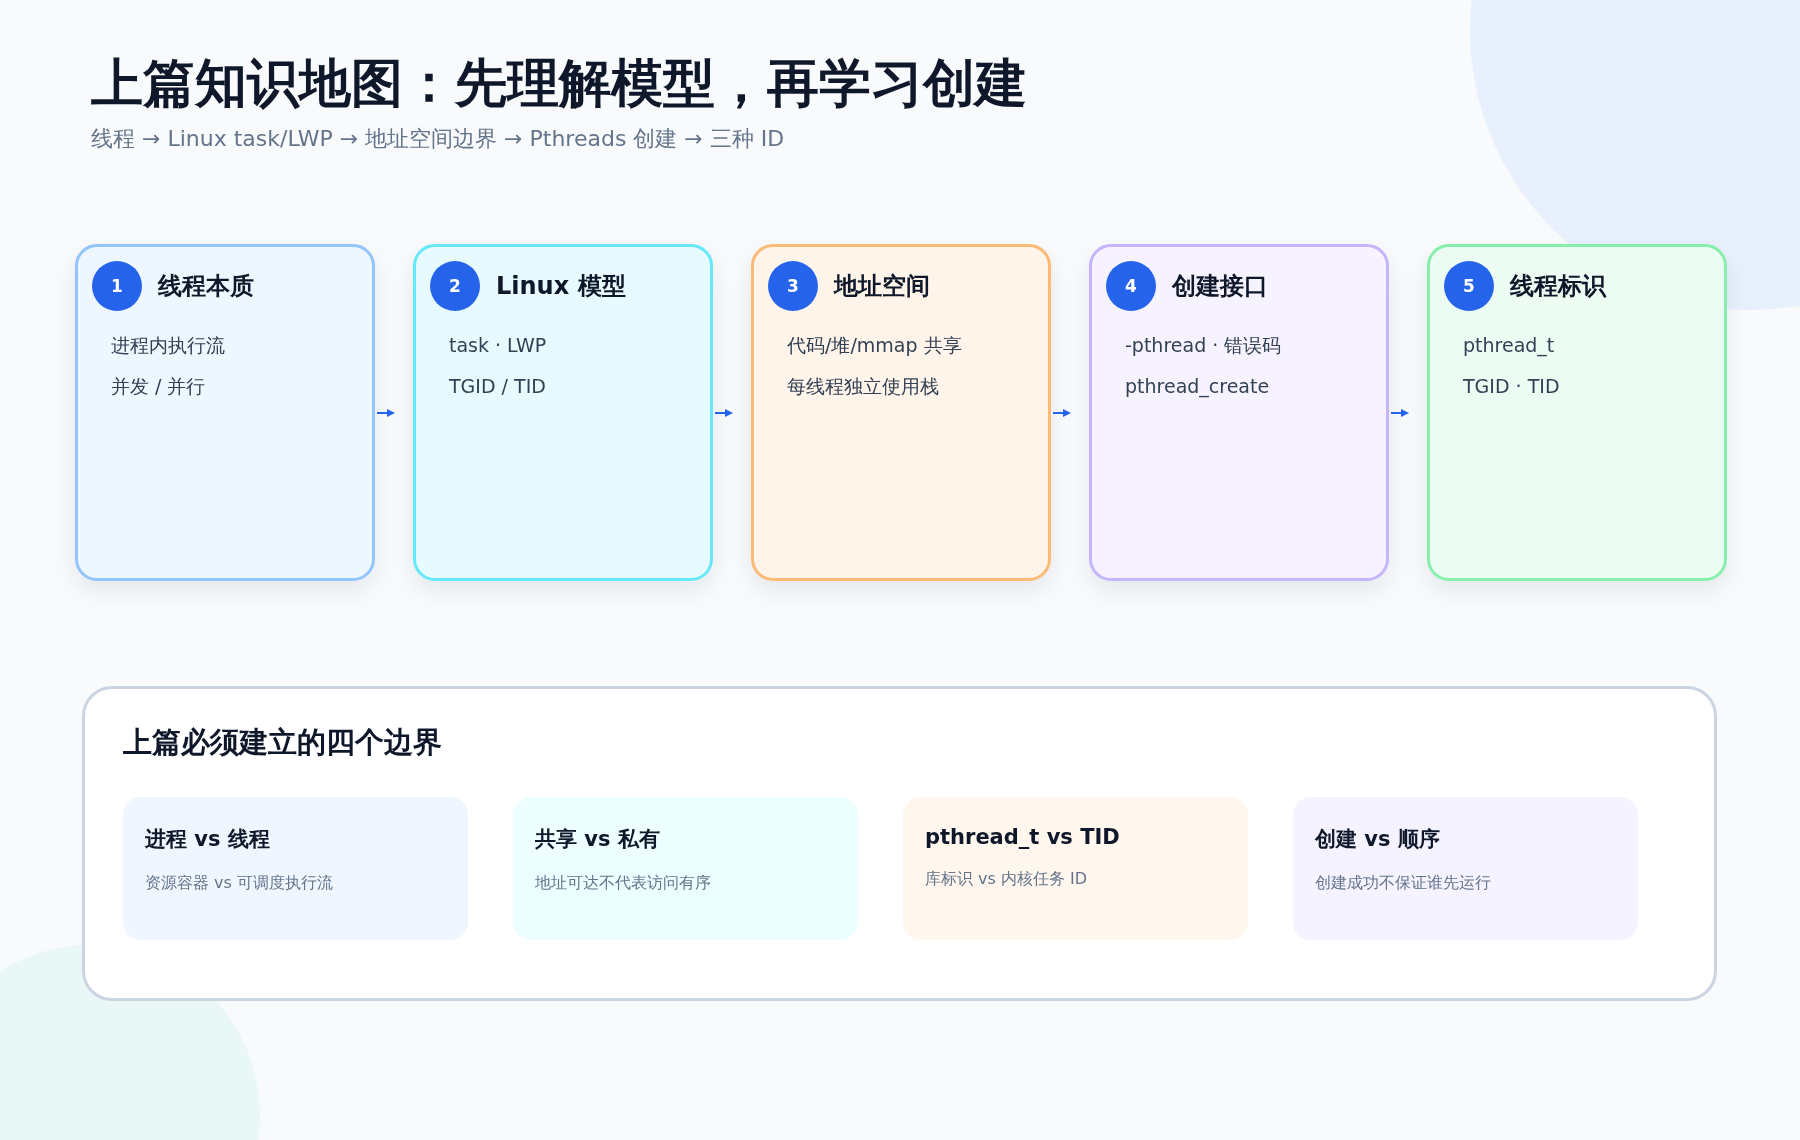 The image size is (1800, 1140). What do you see at coordinates (283, 742) in the screenshot?
I see `panel-title: 上篇必须建立的四个边界` at bounding box center [283, 742].